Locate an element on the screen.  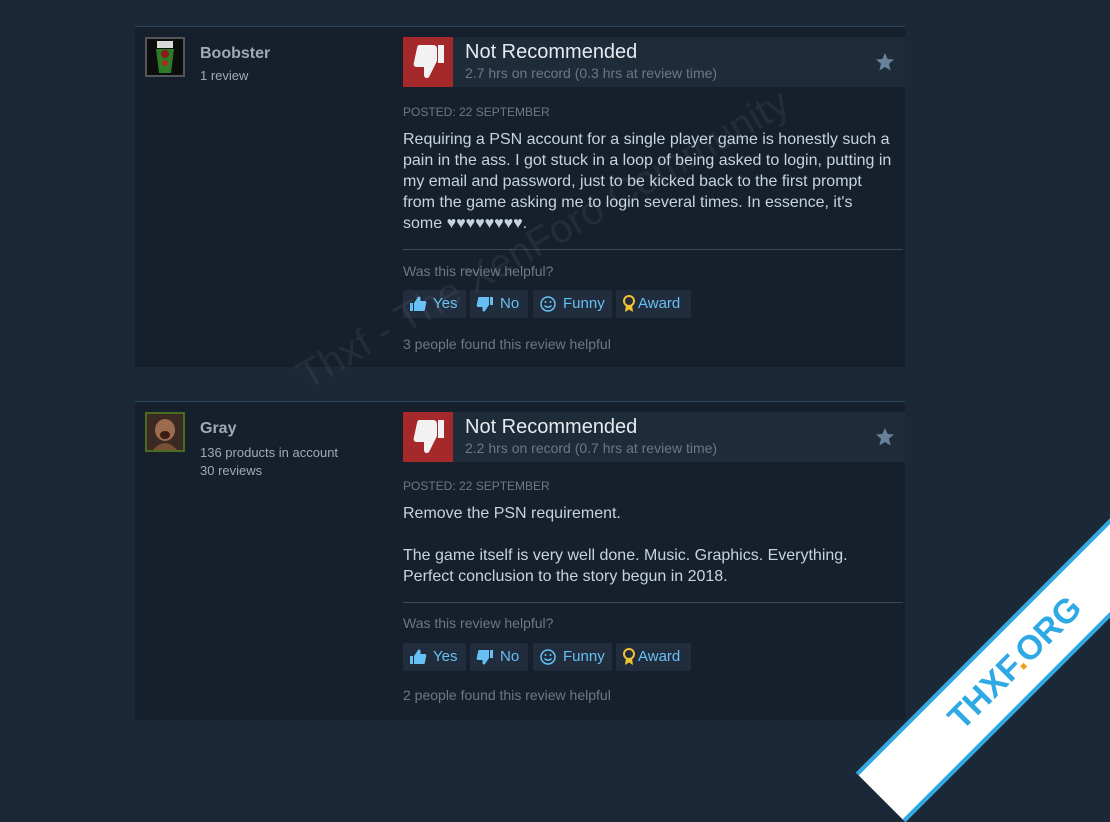
author-review-count: 1 review is located at coordinates (224, 75).